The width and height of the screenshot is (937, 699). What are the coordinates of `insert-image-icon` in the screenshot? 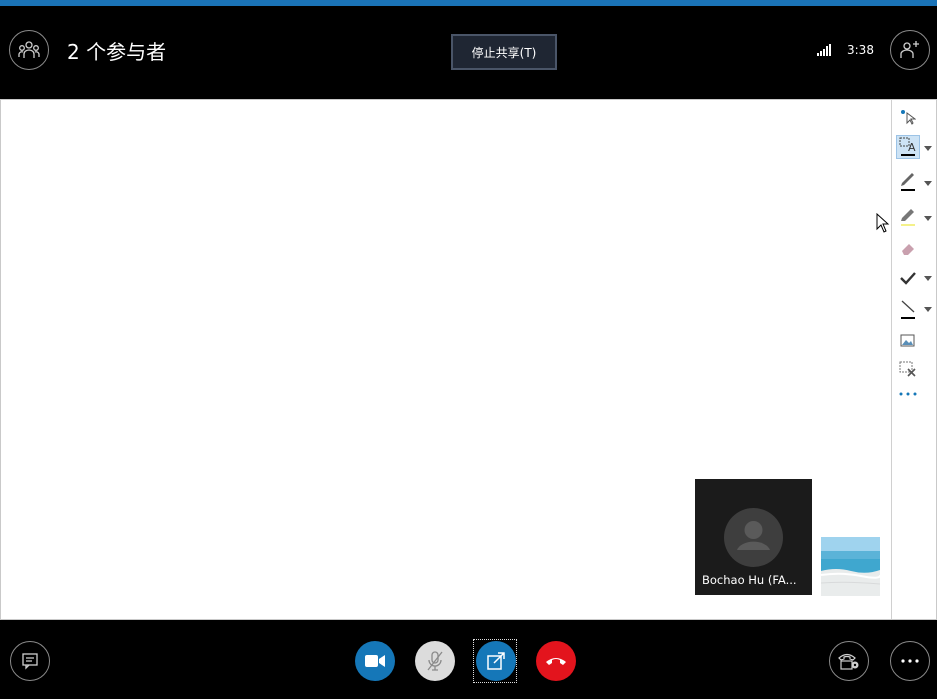 It's located at (908, 341).